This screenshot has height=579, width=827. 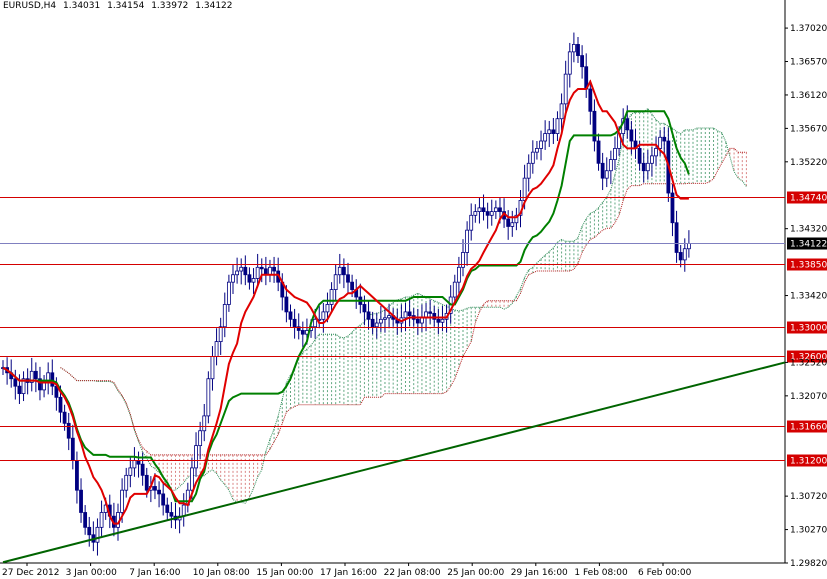 I want to click on price-tick-label: 1.29820, so click(x=808, y=564).